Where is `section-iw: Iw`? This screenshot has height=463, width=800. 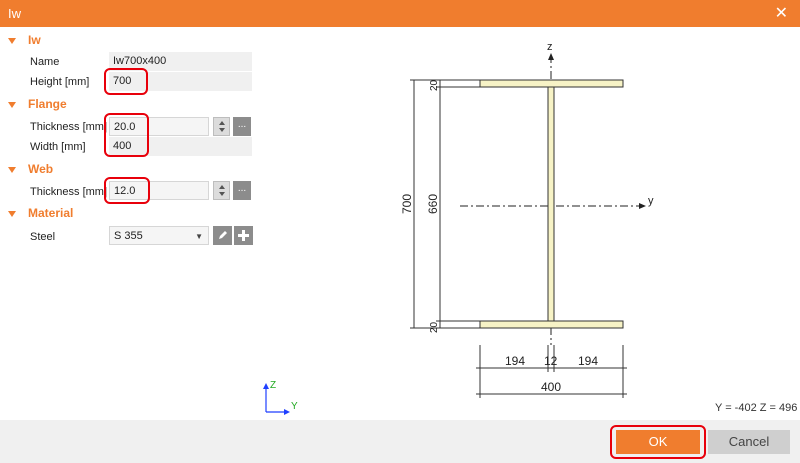 section-iw: Iw is located at coordinates (24, 40).